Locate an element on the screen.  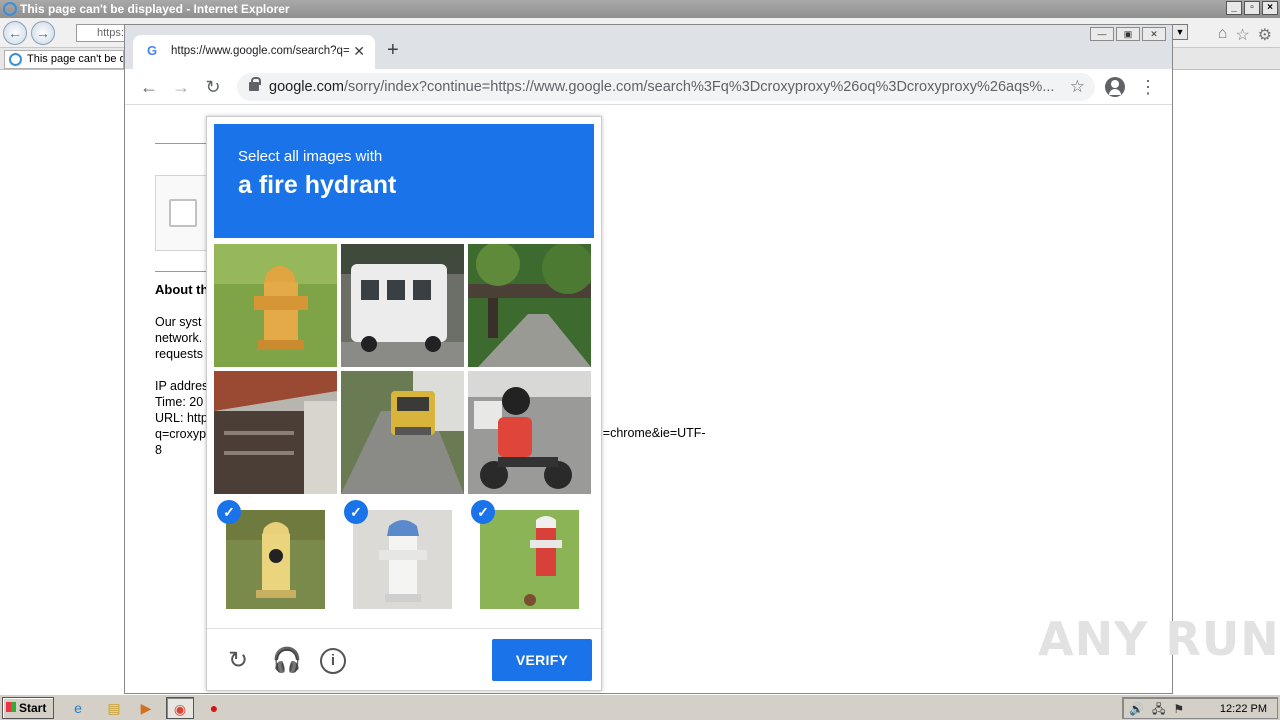
roof-gate-image is located at coordinates (275, 432).